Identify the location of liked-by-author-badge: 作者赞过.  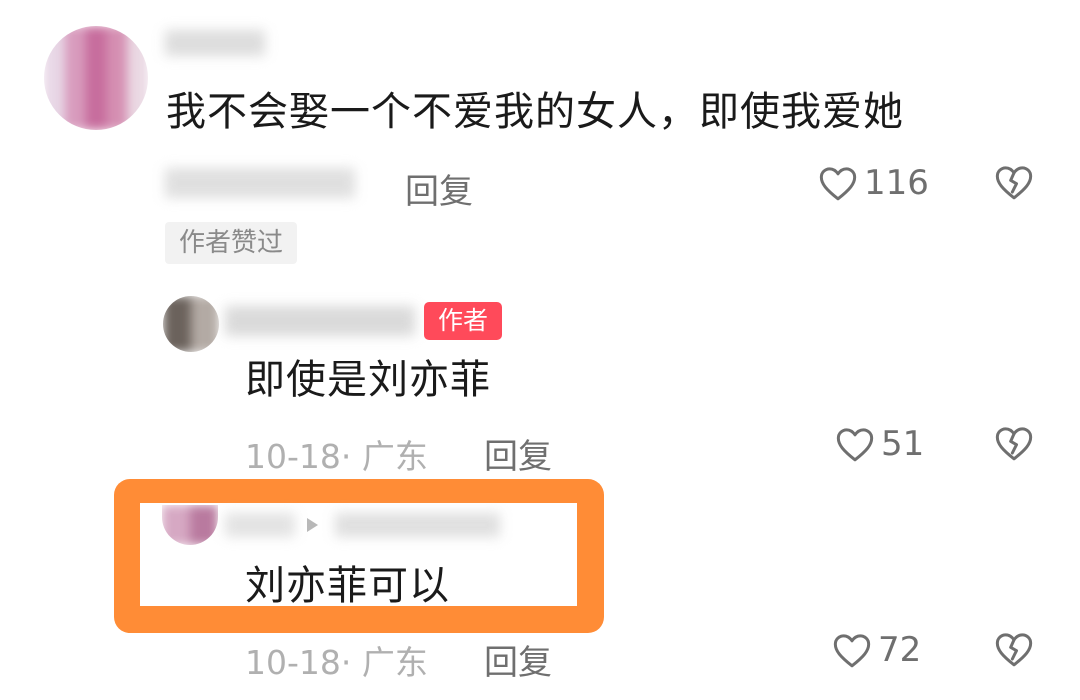
(231, 243).